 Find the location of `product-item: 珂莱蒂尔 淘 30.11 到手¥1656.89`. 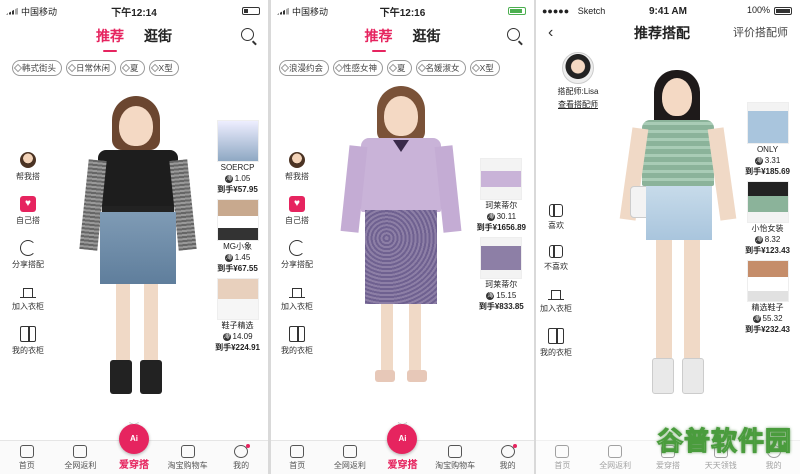

product-item: 珂莱蒂尔 淘 30.11 到手¥1656.89 is located at coordinates (501, 195).